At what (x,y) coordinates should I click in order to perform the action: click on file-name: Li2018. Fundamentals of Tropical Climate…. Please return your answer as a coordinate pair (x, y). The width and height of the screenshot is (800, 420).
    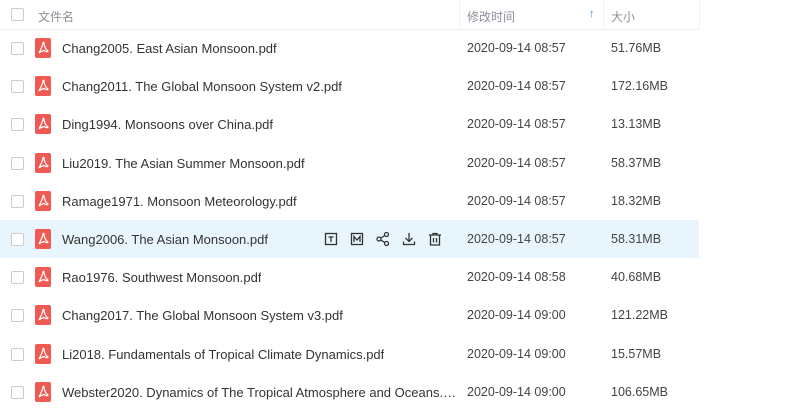
    Looking at the image, I should click on (223, 354).